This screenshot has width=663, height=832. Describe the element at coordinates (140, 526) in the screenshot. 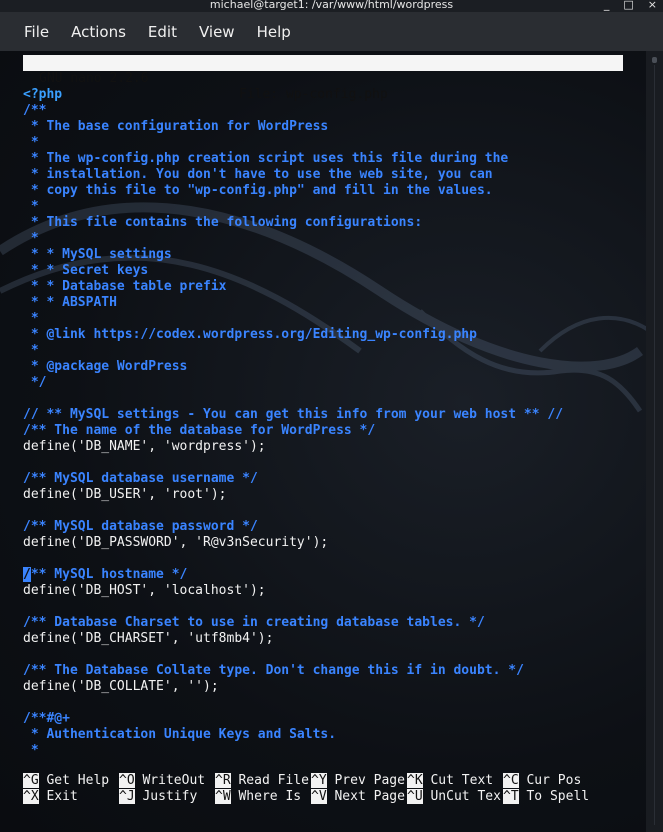

I see `code-line: /** MySQL database password */` at that location.